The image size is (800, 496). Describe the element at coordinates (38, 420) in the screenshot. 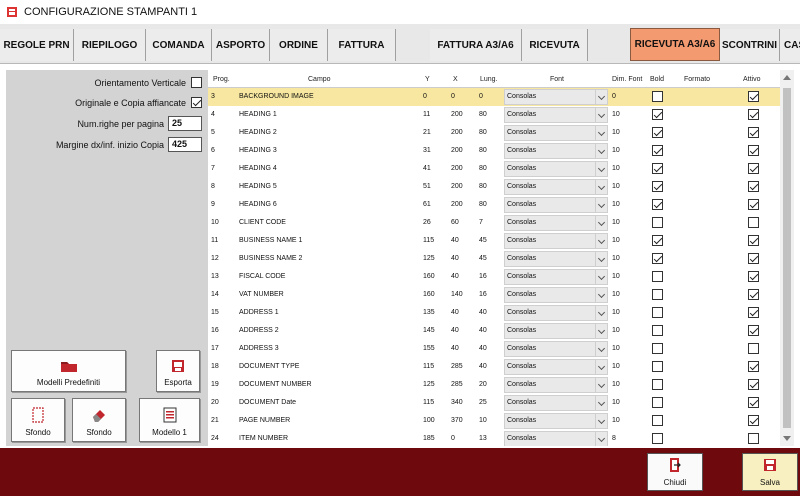

I see `sfondo-button-1: Sfondo` at that location.